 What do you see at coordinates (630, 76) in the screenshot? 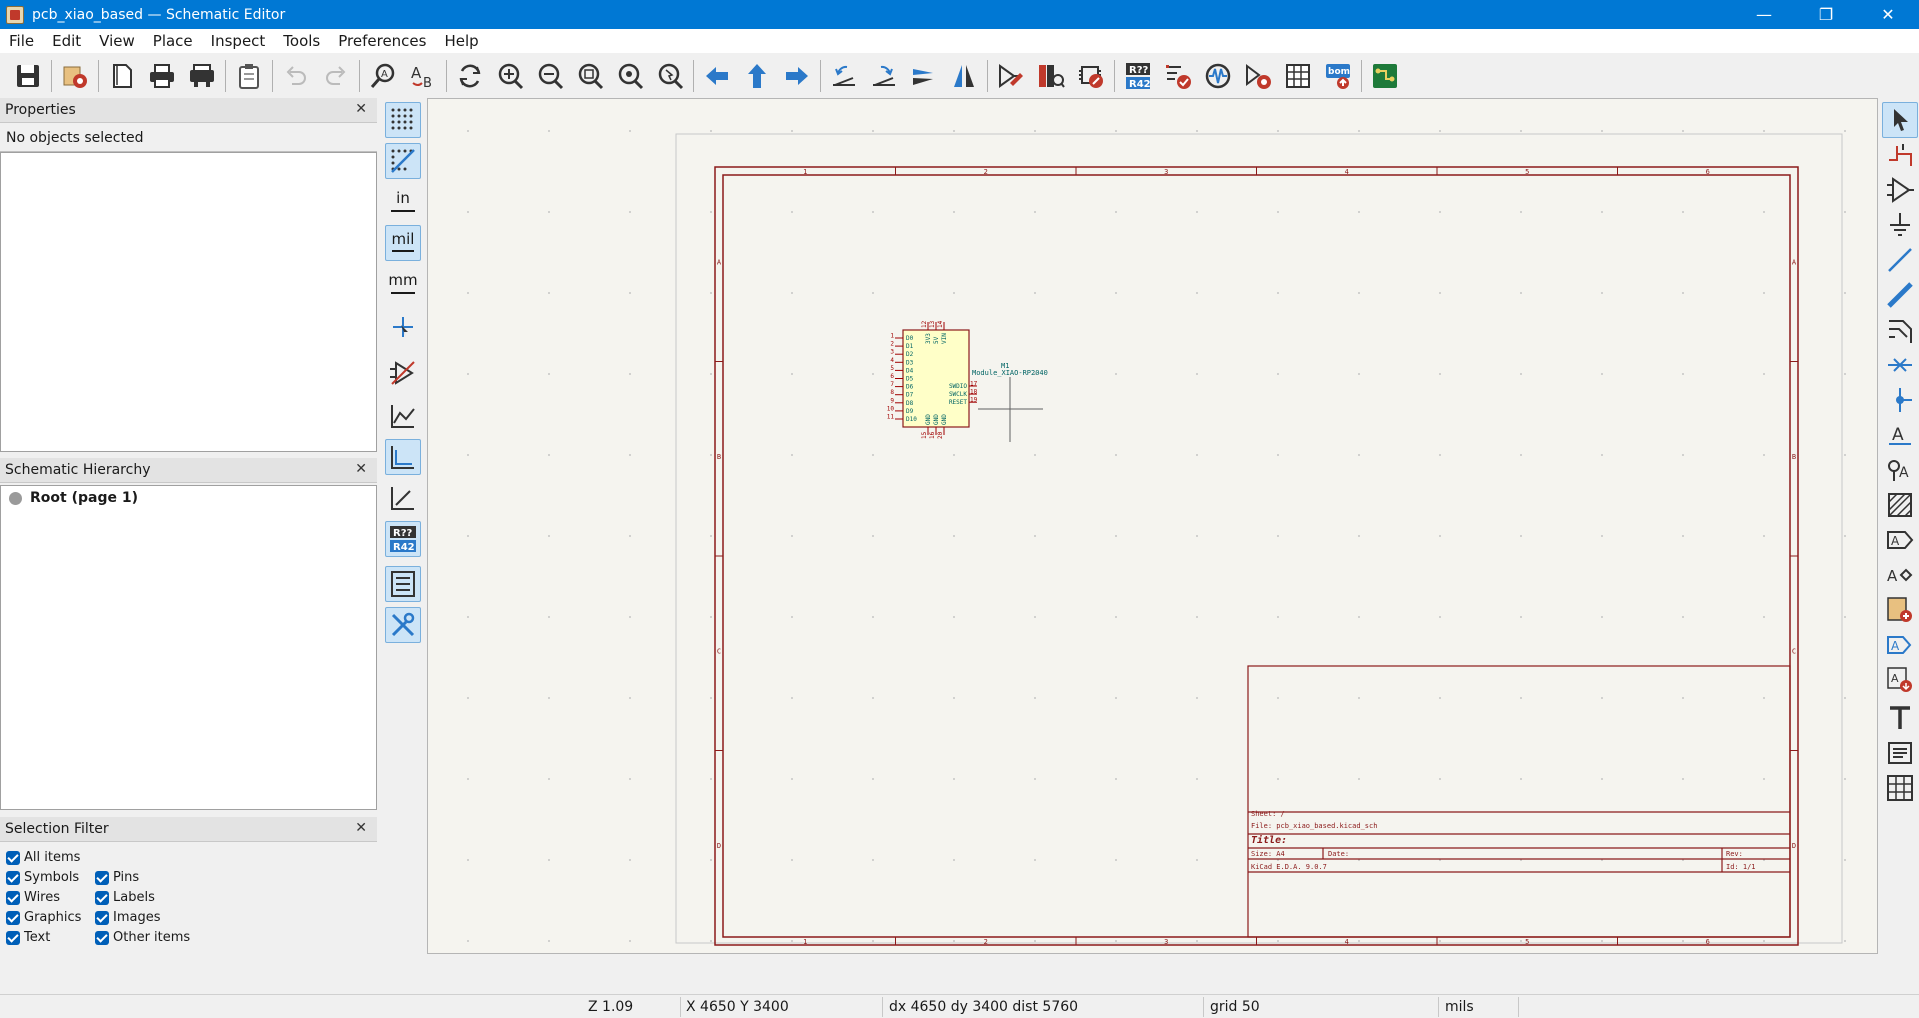
I see `zoom-objects-icon` at bounding box center [630, 76].